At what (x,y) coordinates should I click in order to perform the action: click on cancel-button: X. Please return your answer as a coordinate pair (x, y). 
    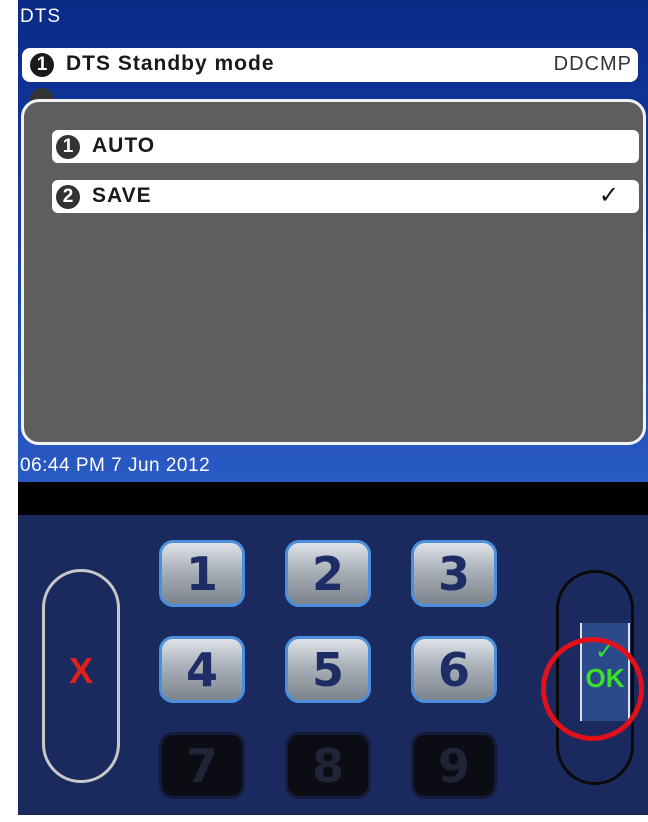
    Looking at the image, I should click on (81, 676).